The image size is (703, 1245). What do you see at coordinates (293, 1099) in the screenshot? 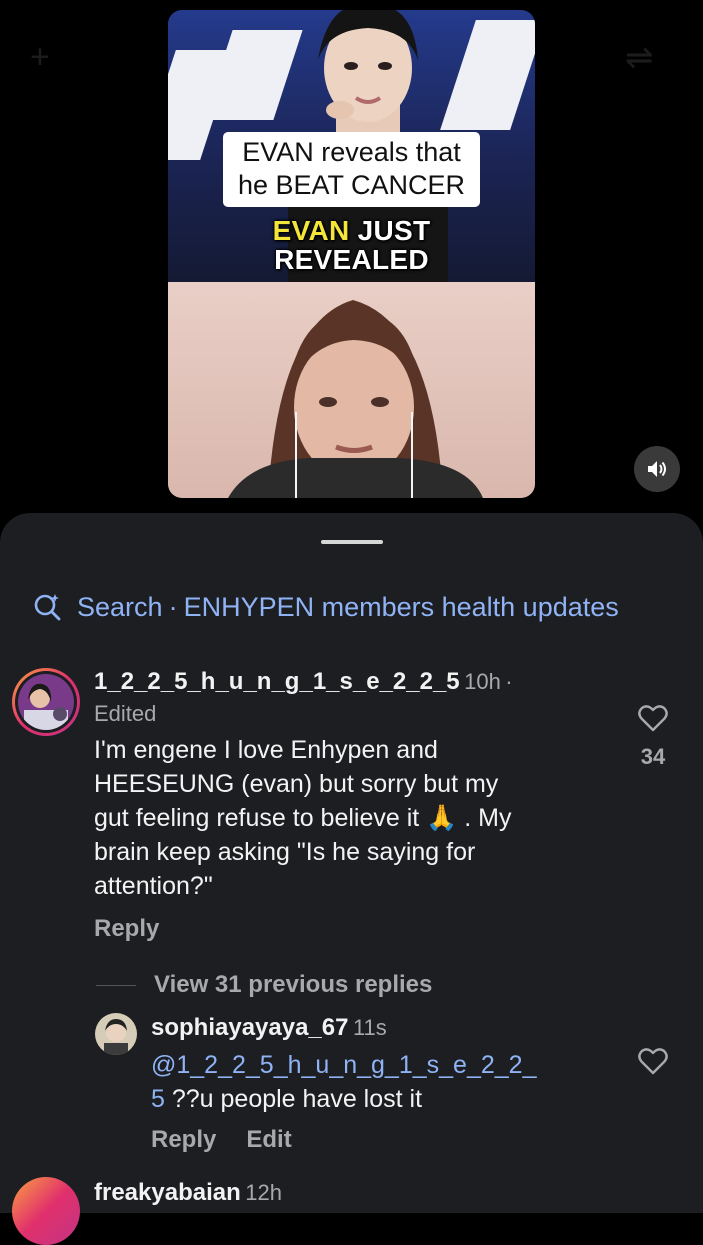
I see `reply-text-rest: ??u people have lost it` at bounding box center [293, 1099].